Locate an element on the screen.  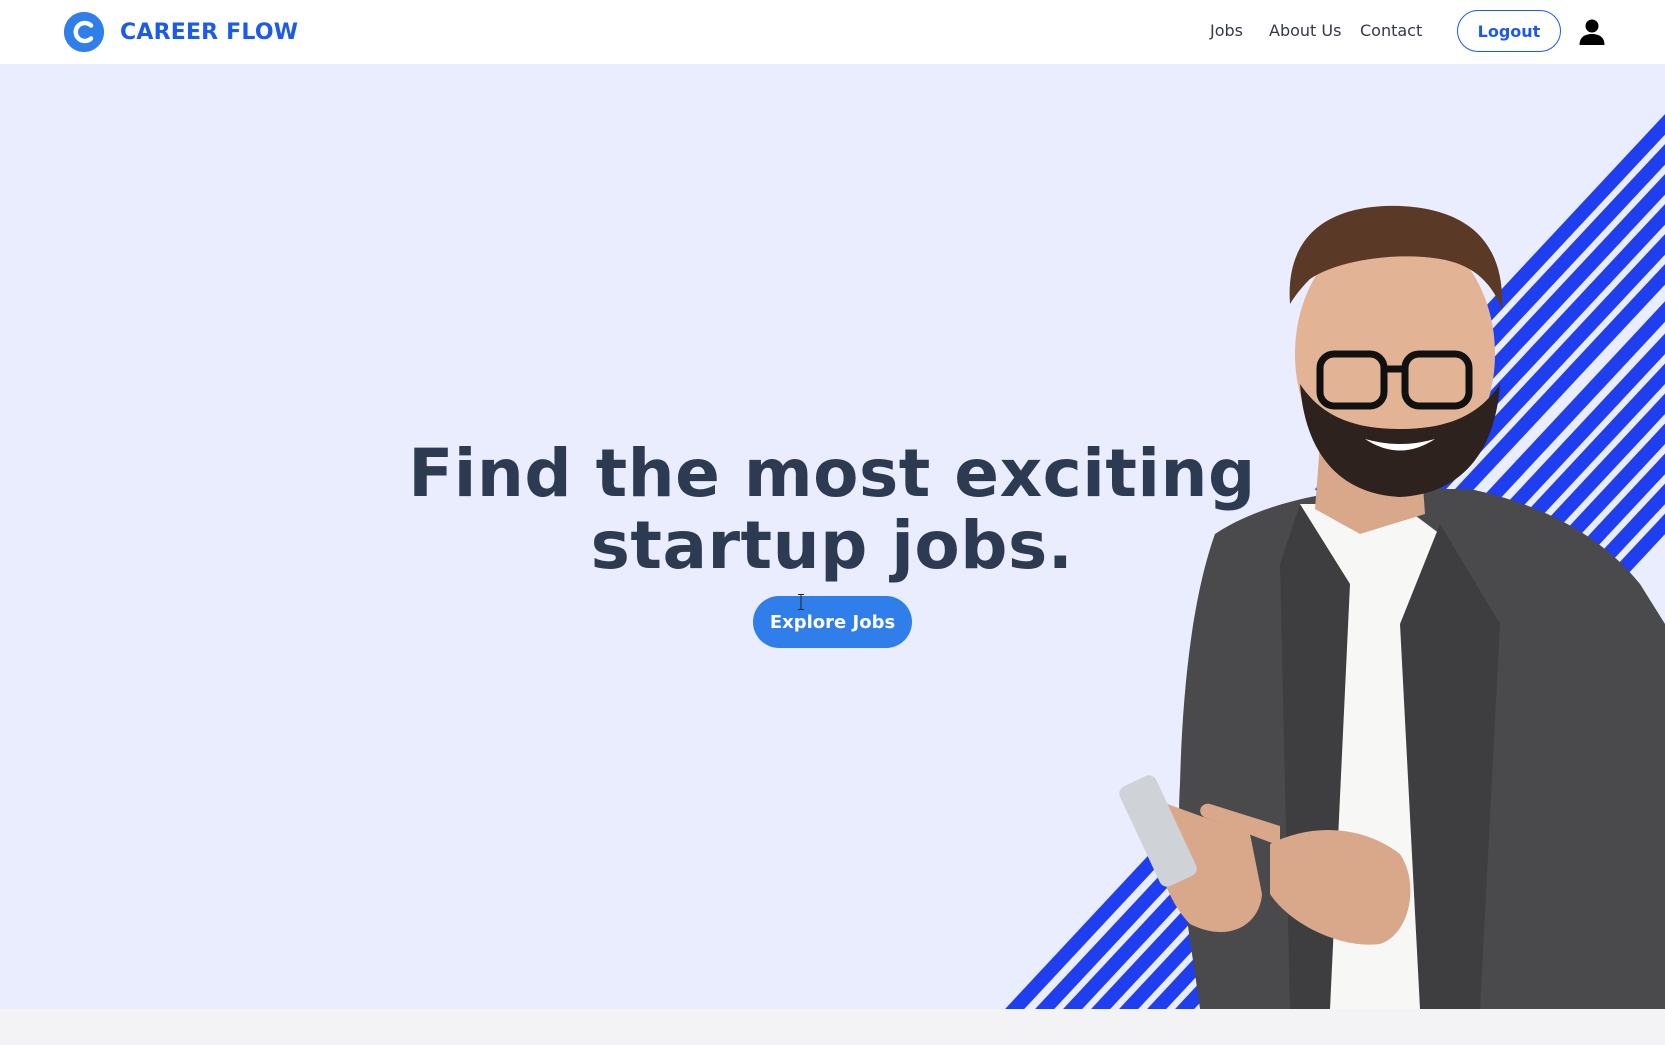
nav-link-jobs: Jobs is located at coordinates (1226, 30).